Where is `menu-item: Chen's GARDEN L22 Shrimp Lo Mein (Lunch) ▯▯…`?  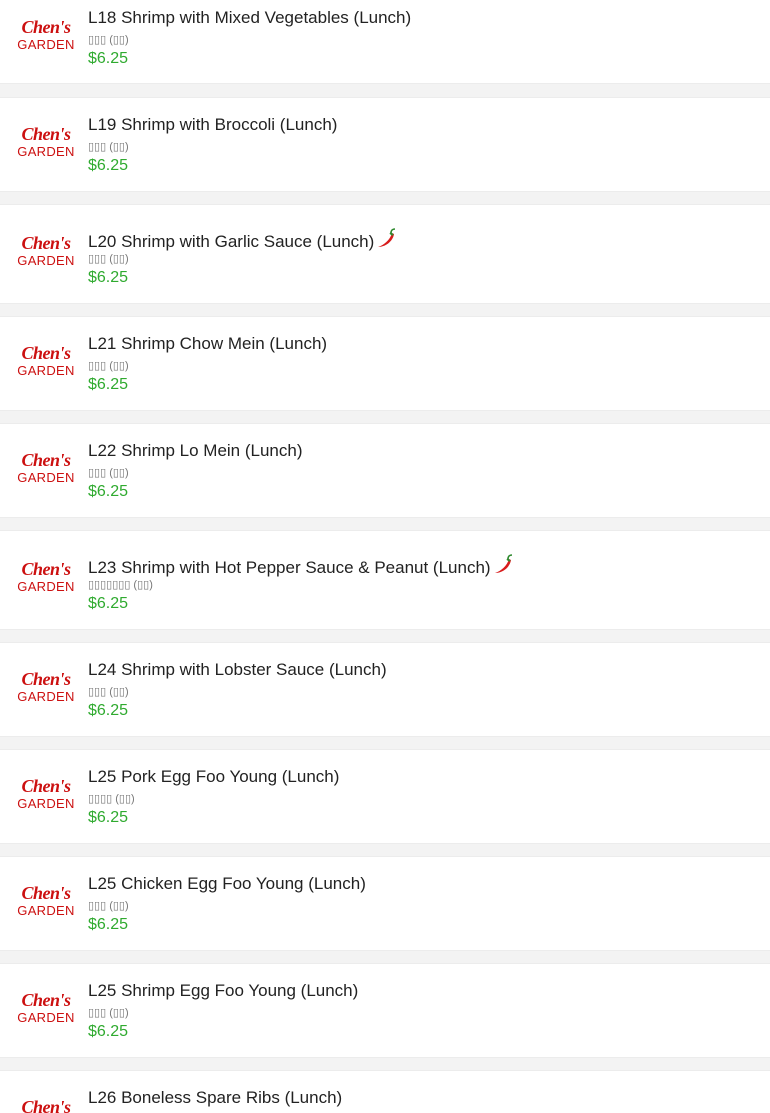
menu-item: Chen's GARDEN L22 Shrimp Lo Mein (Lunch) ▯▯… is located at coordinates (385, 470).